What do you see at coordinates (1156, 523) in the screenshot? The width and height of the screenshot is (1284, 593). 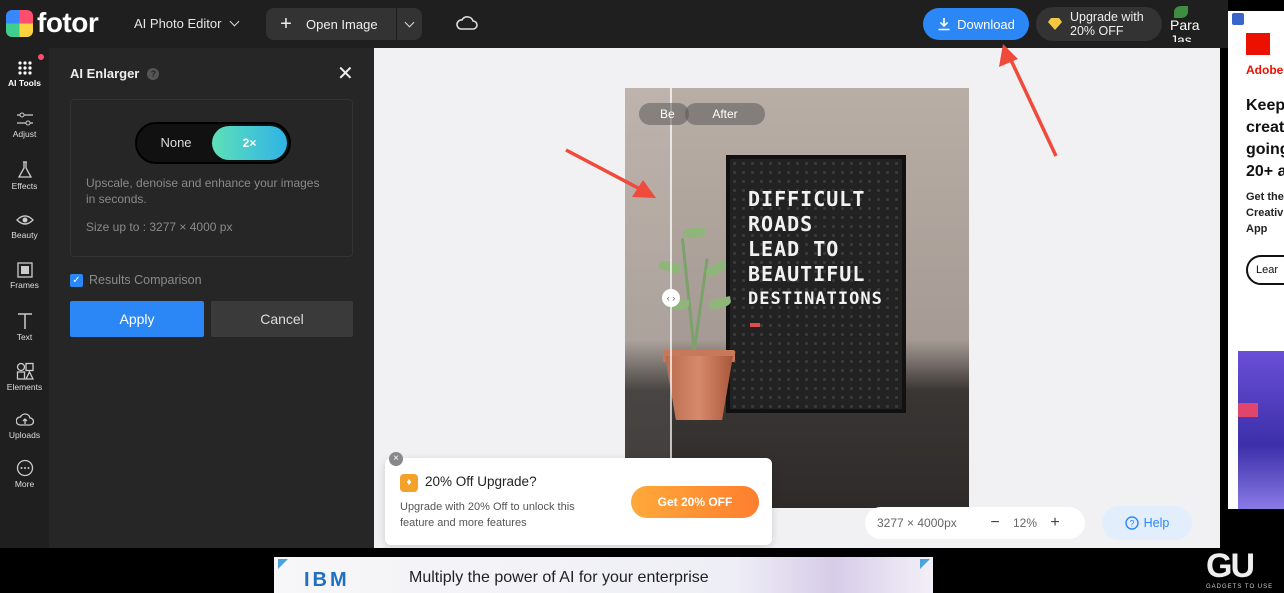 I see `help-label: Help` at bounding box center [1156, 523].